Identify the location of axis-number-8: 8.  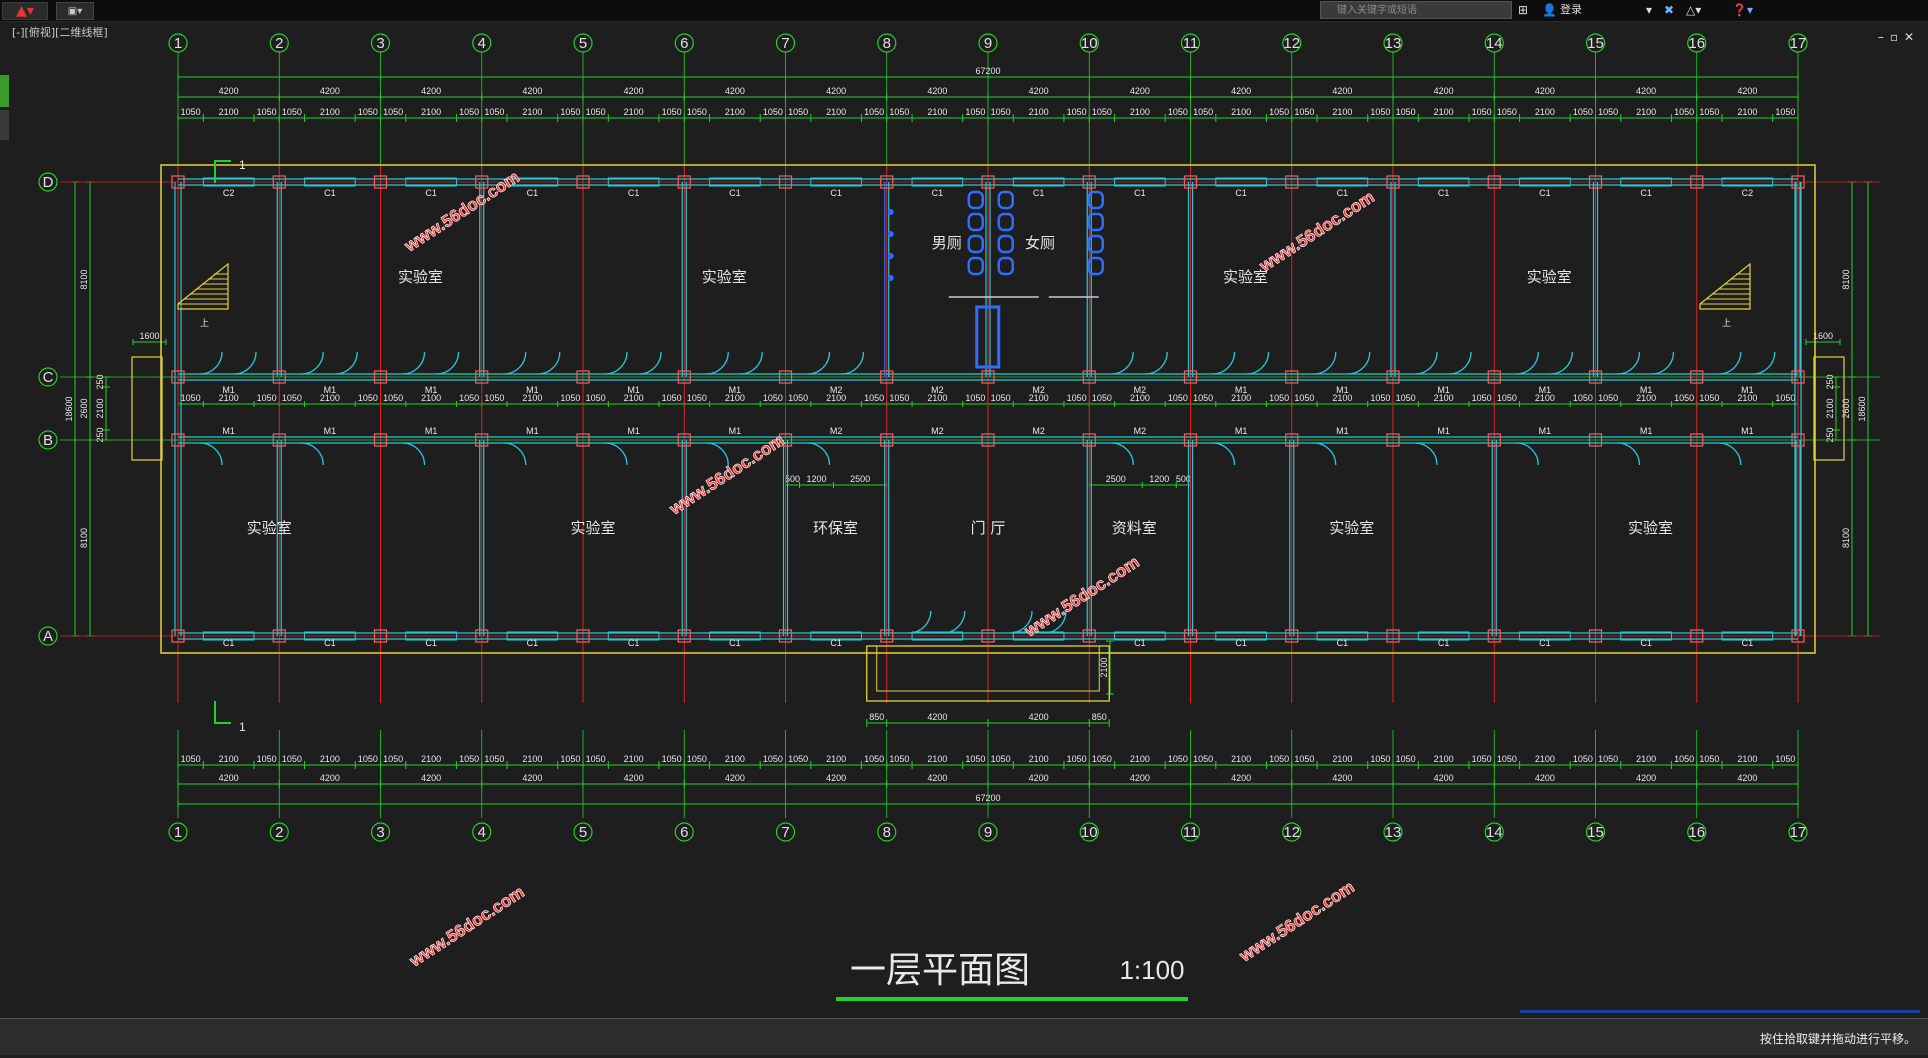
(887, 832).